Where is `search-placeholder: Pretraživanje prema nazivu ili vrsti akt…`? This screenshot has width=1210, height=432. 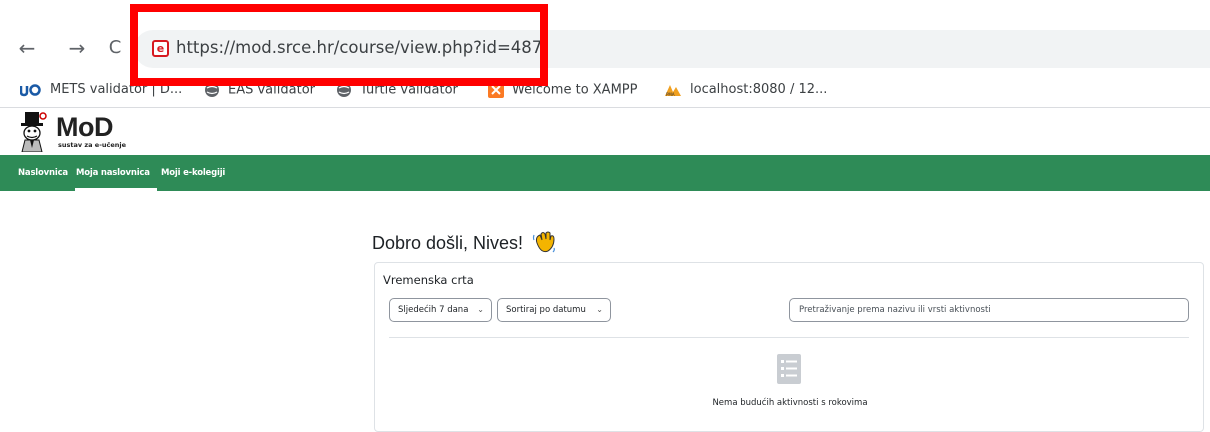 search-placeholder: Pretraživanje prema nazivu ili vrsti akt… is located at coordinates (895, 310).